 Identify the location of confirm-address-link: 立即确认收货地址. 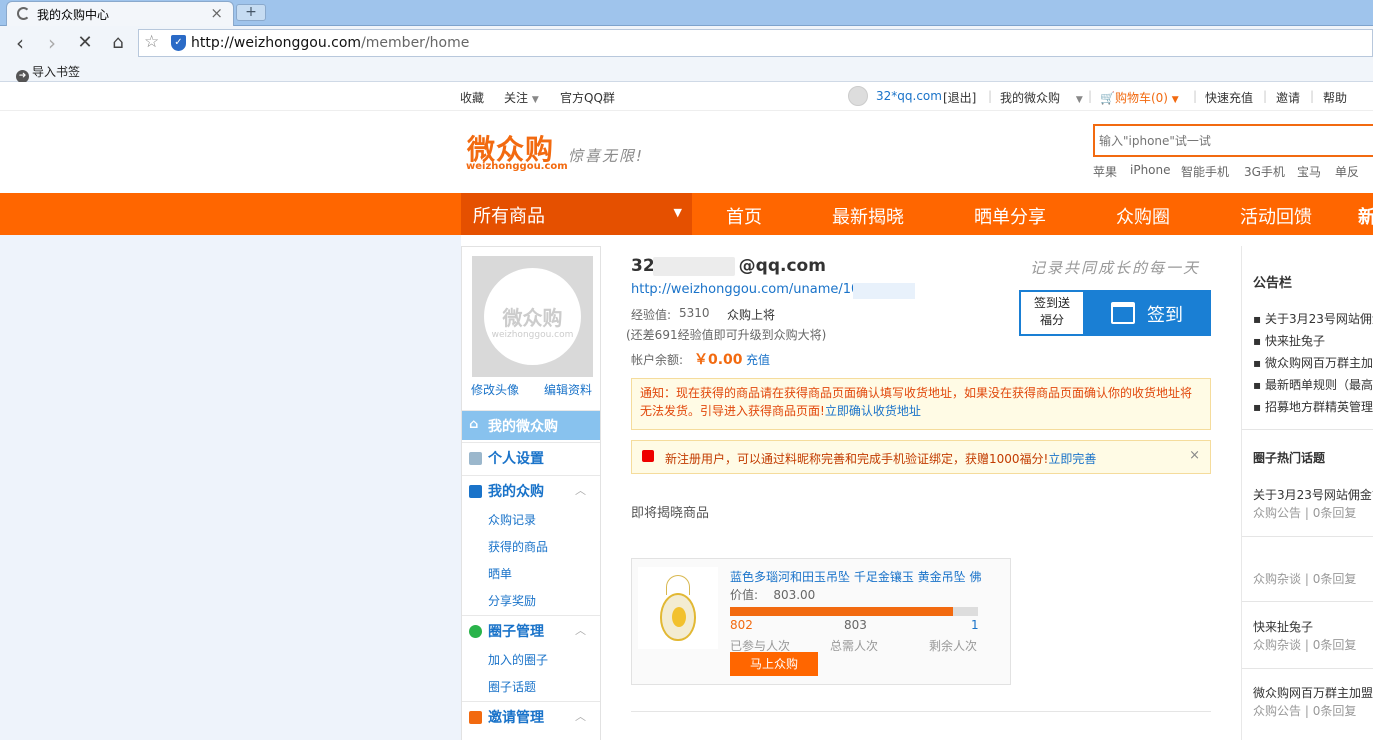
(873, 411).